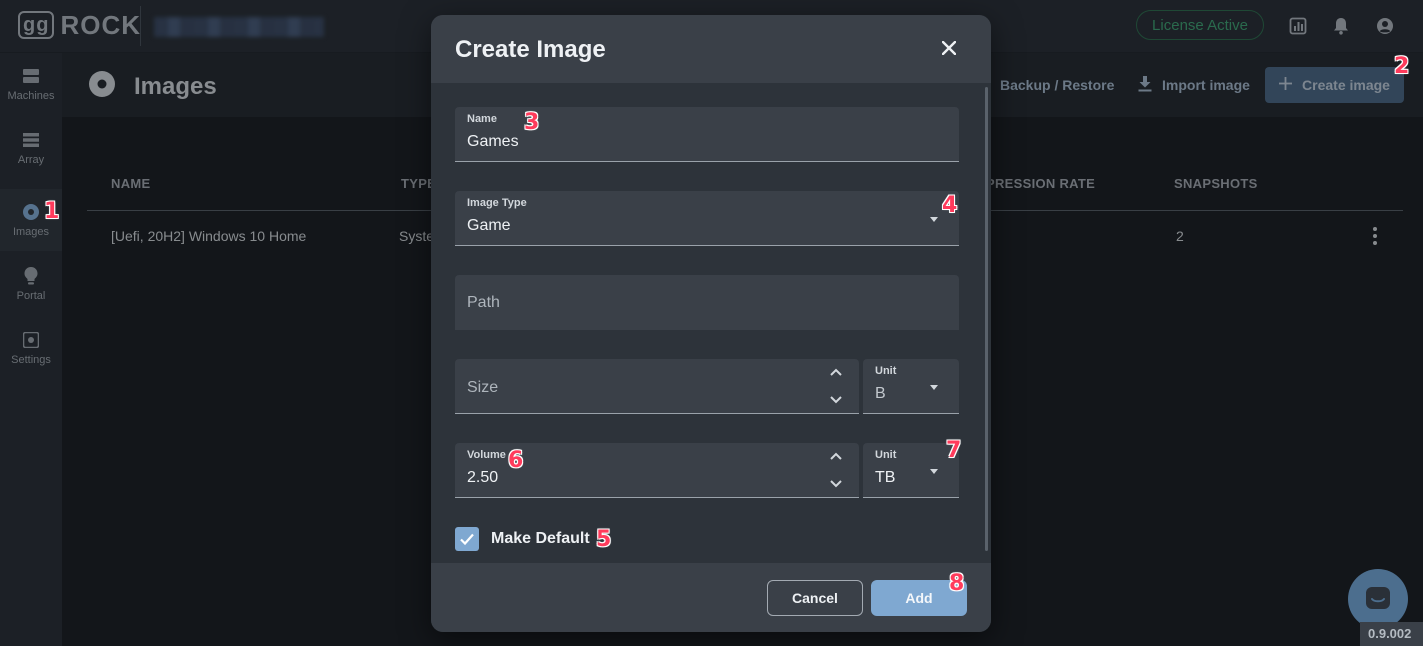 The height and width of the screenshot is (646, 1423). What do you see at coordinates (957, 583) in the screenshot?
I see `annotation-marker-8: 8` at bounding box center [957, 583].